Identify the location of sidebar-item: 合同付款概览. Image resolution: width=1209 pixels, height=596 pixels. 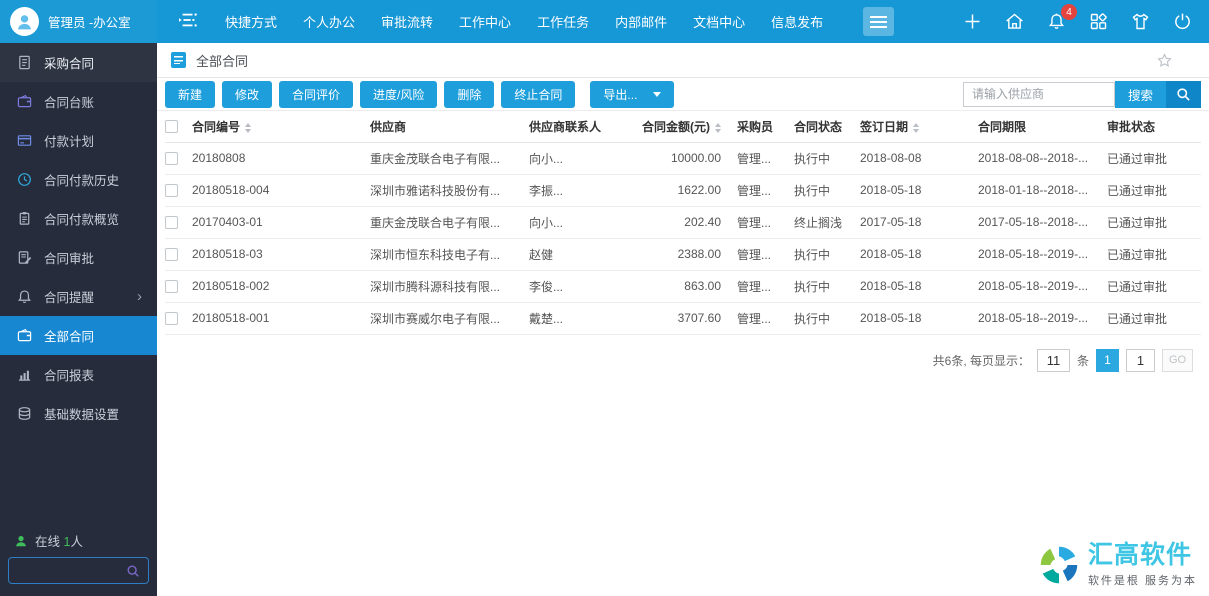
(78, 218).